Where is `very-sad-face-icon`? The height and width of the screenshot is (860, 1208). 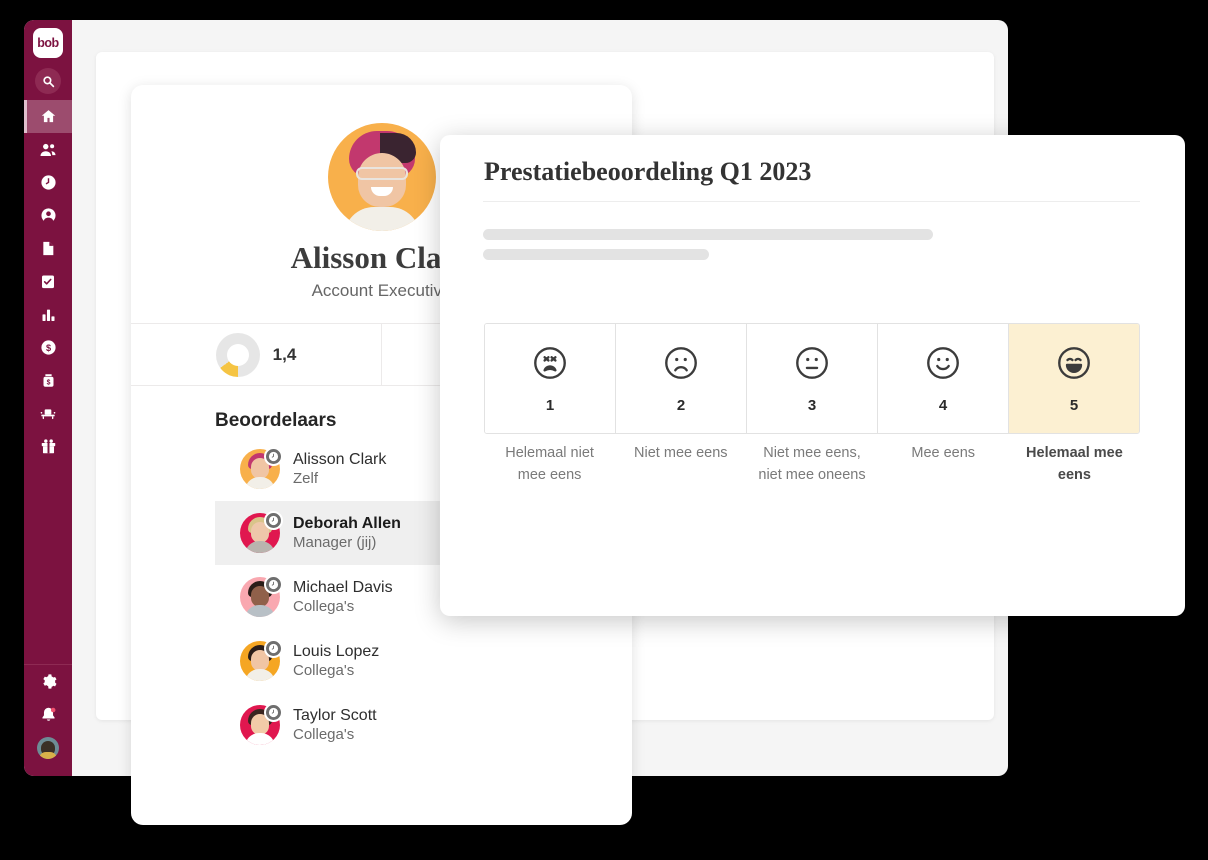
very-sad-face-icon is located at coordinates (550, 365).